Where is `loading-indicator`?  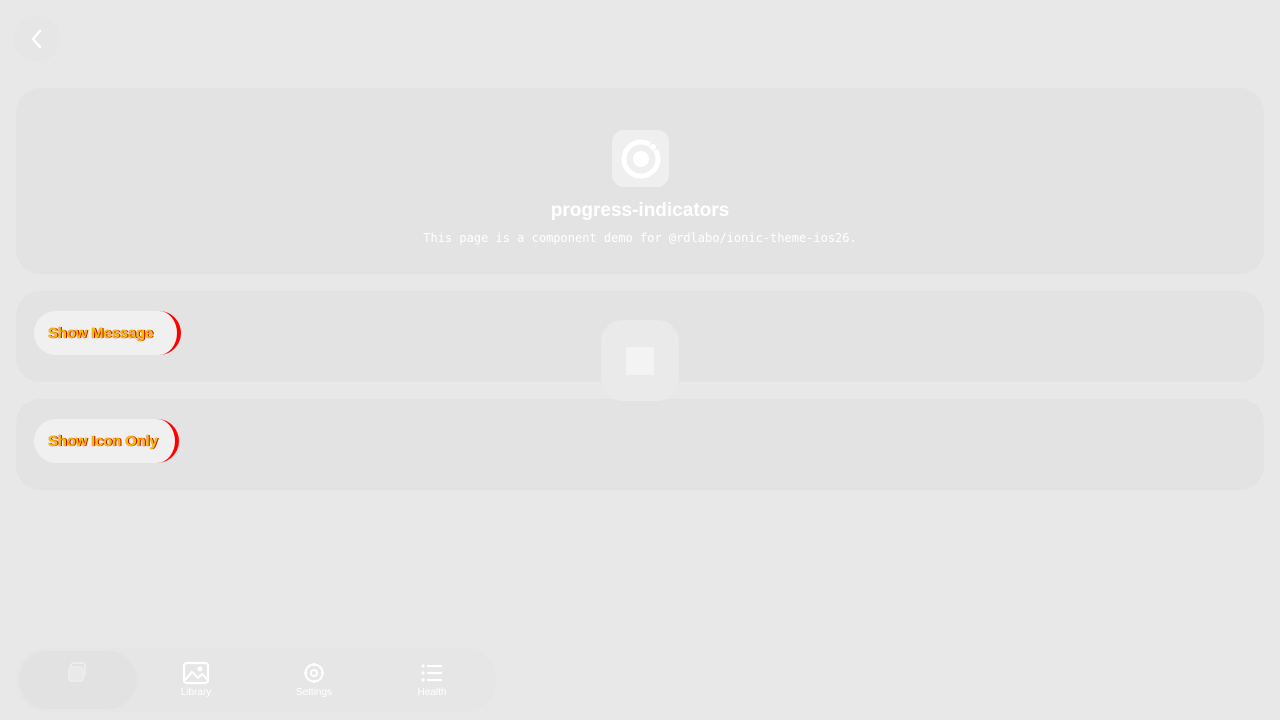 loading-indicator is located at coordinates (640, 360).